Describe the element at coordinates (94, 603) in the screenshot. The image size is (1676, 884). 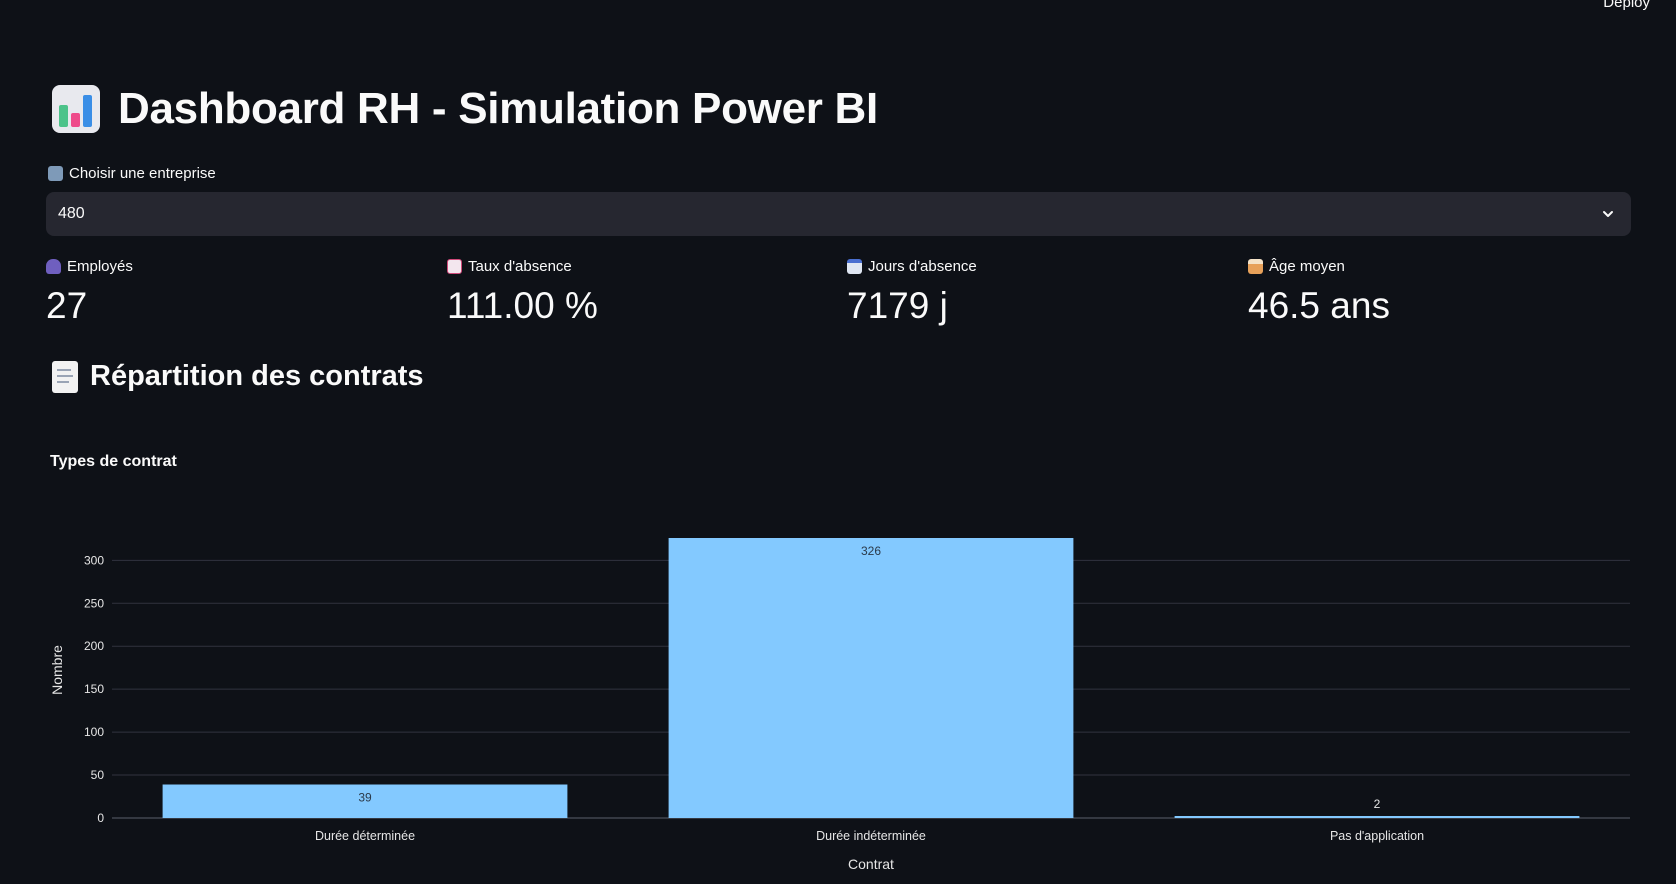
I see `y-tick-label: 250` at that location.